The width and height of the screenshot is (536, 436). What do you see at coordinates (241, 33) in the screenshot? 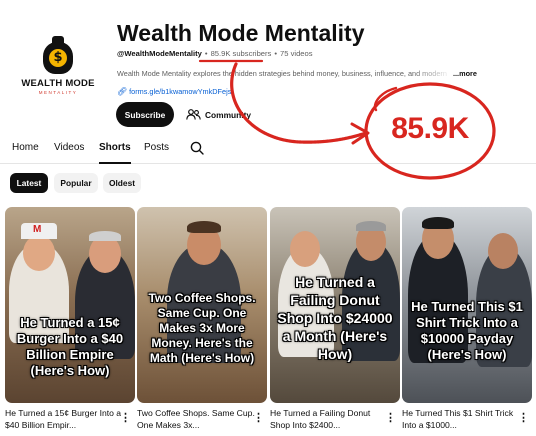
I see `channel-name: Wealth Mode Mentality` at bounding box center [241, 33].